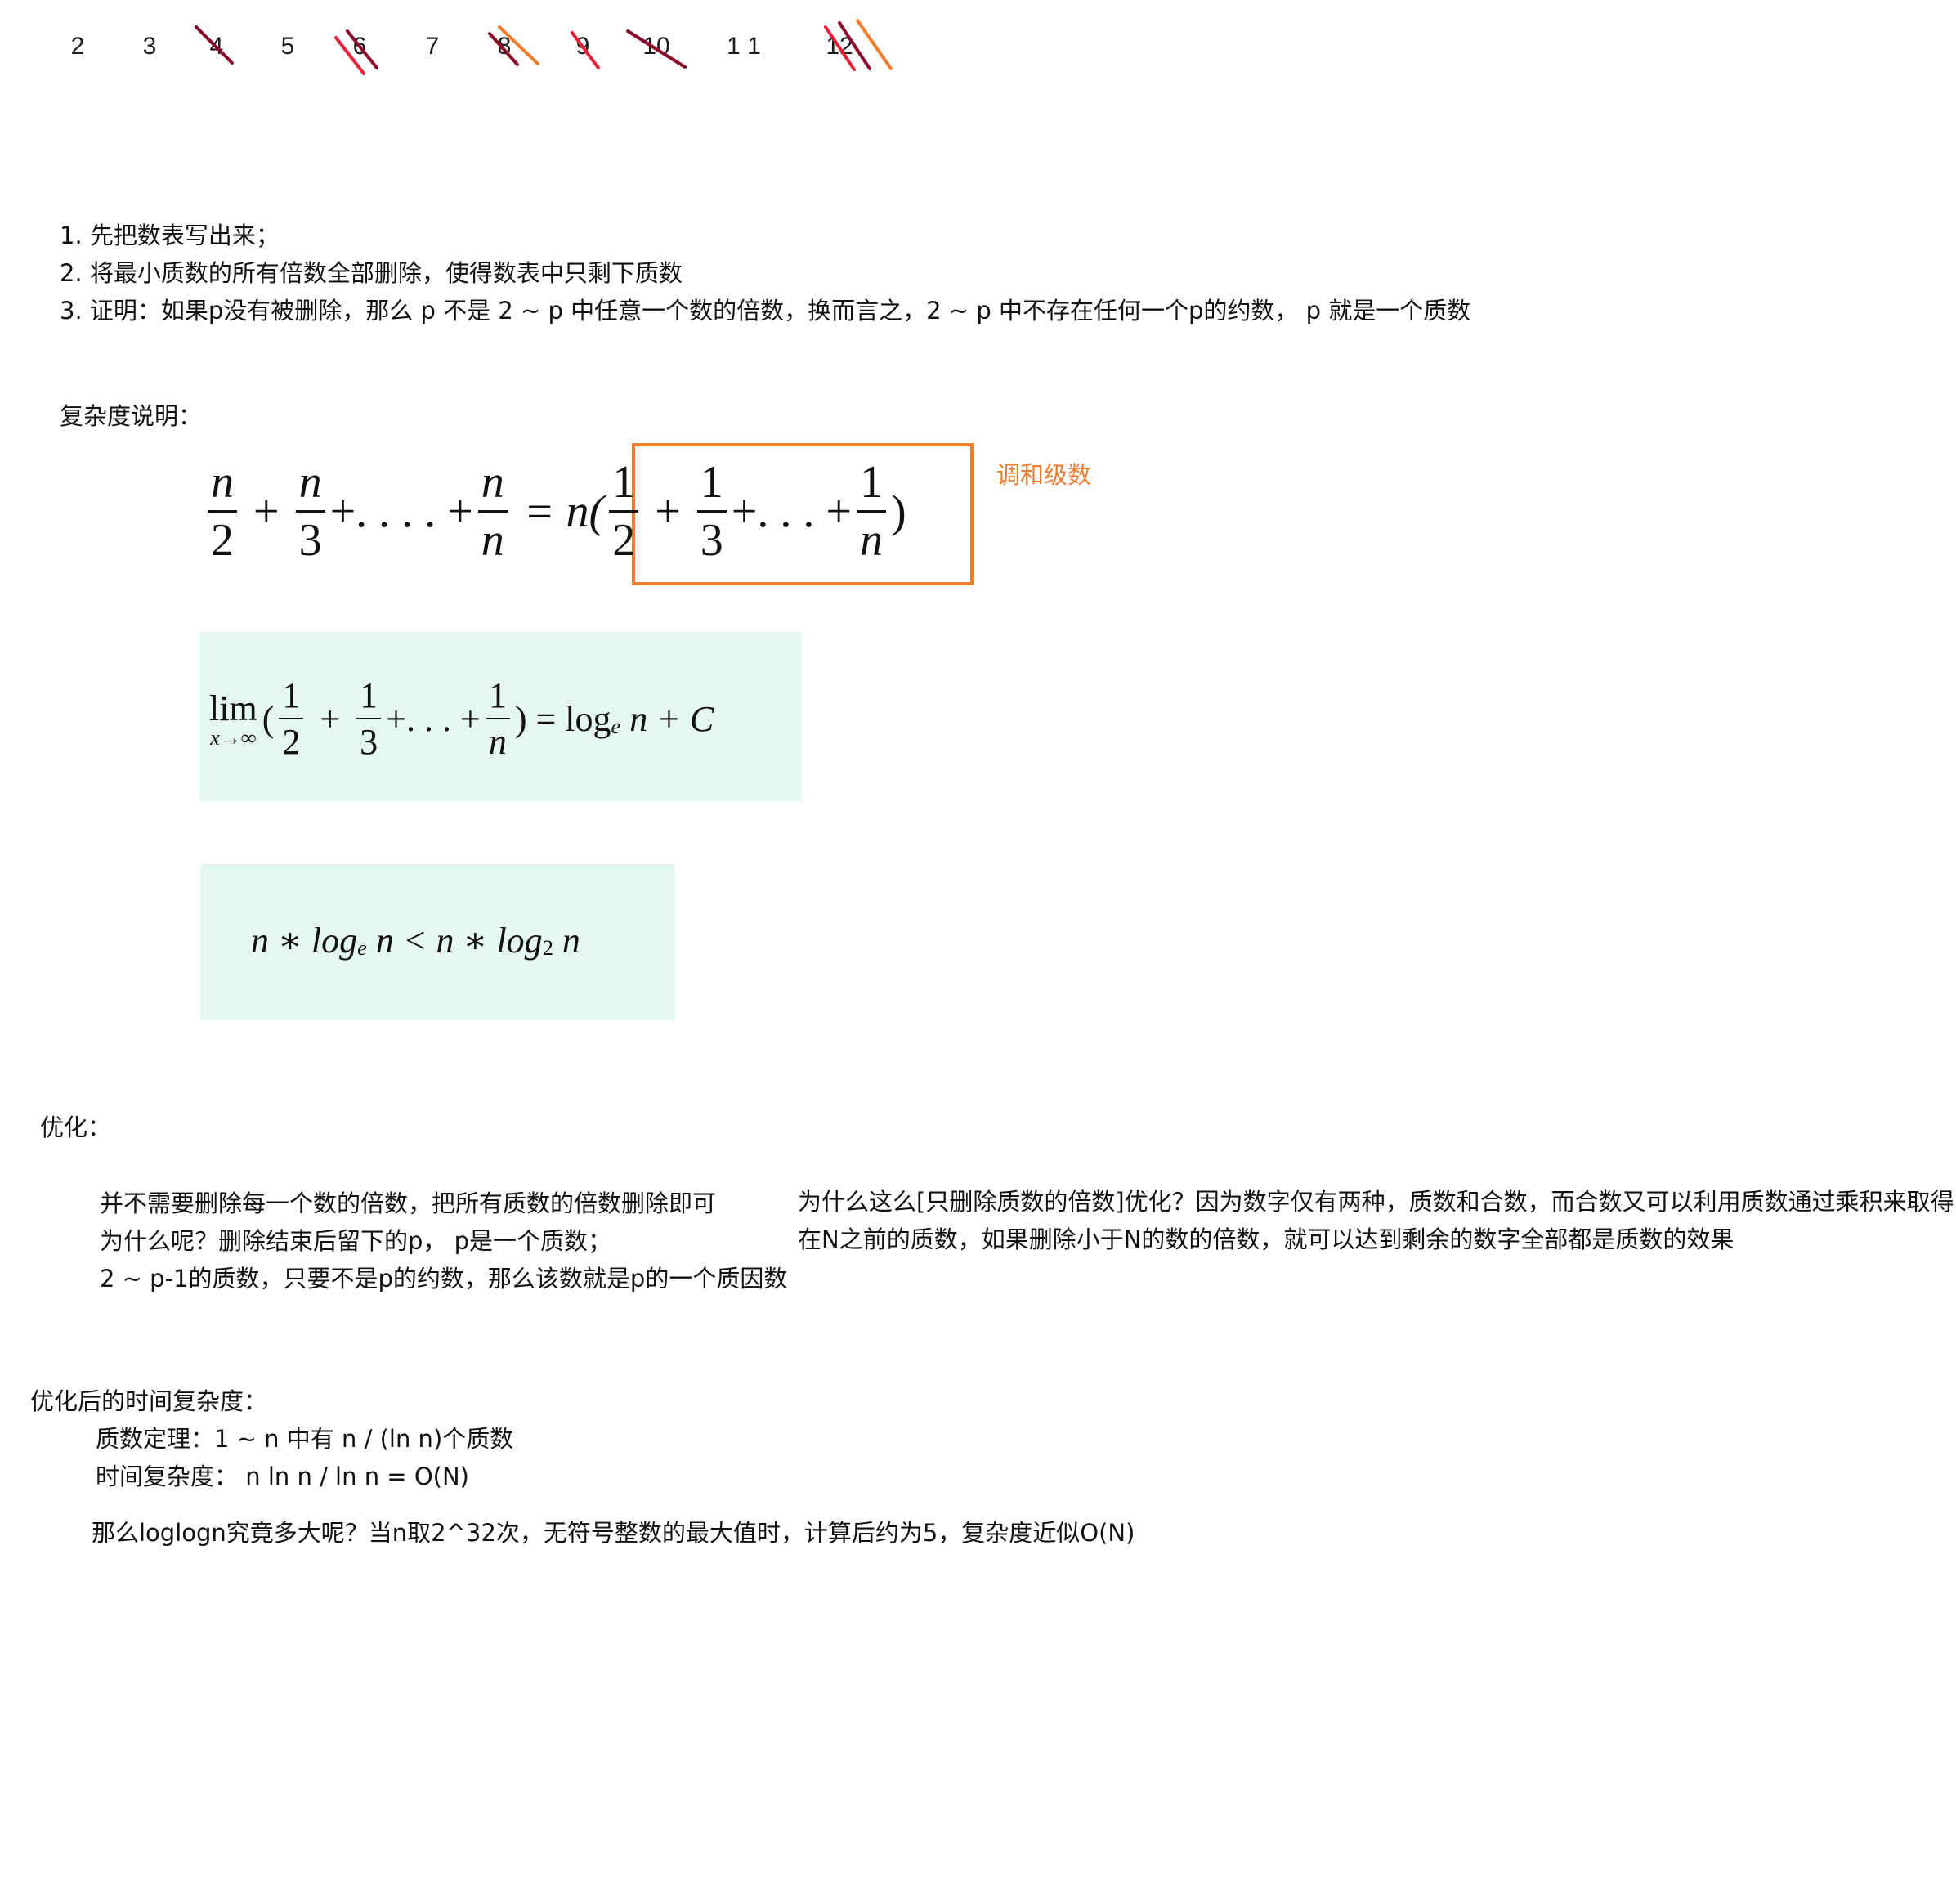 The width and height of the screenshot is (1956, 1904). I want to click on log-comparison: n ∗ log e n < n ∗ log 2 n, so click(415, 940).